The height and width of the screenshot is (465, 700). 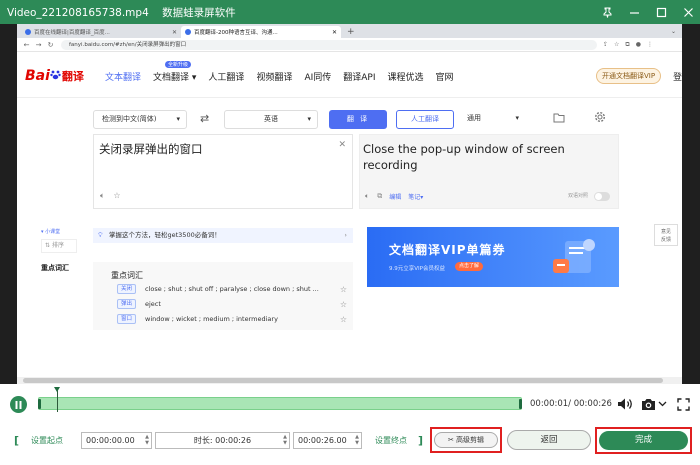 What do you see at coordinates (274, 76) in the screenshot?
I see `nav-video-translate: 视频翻译` at bounding box center [274, 76].